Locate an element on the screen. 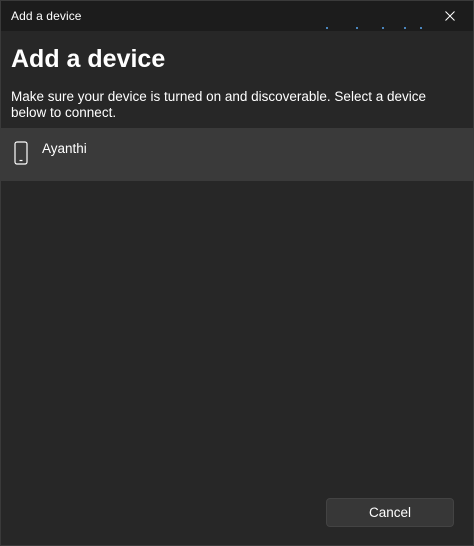 This screenshot has width=474, height=546. page-title: Add a device is located at coordinates (88, 59).